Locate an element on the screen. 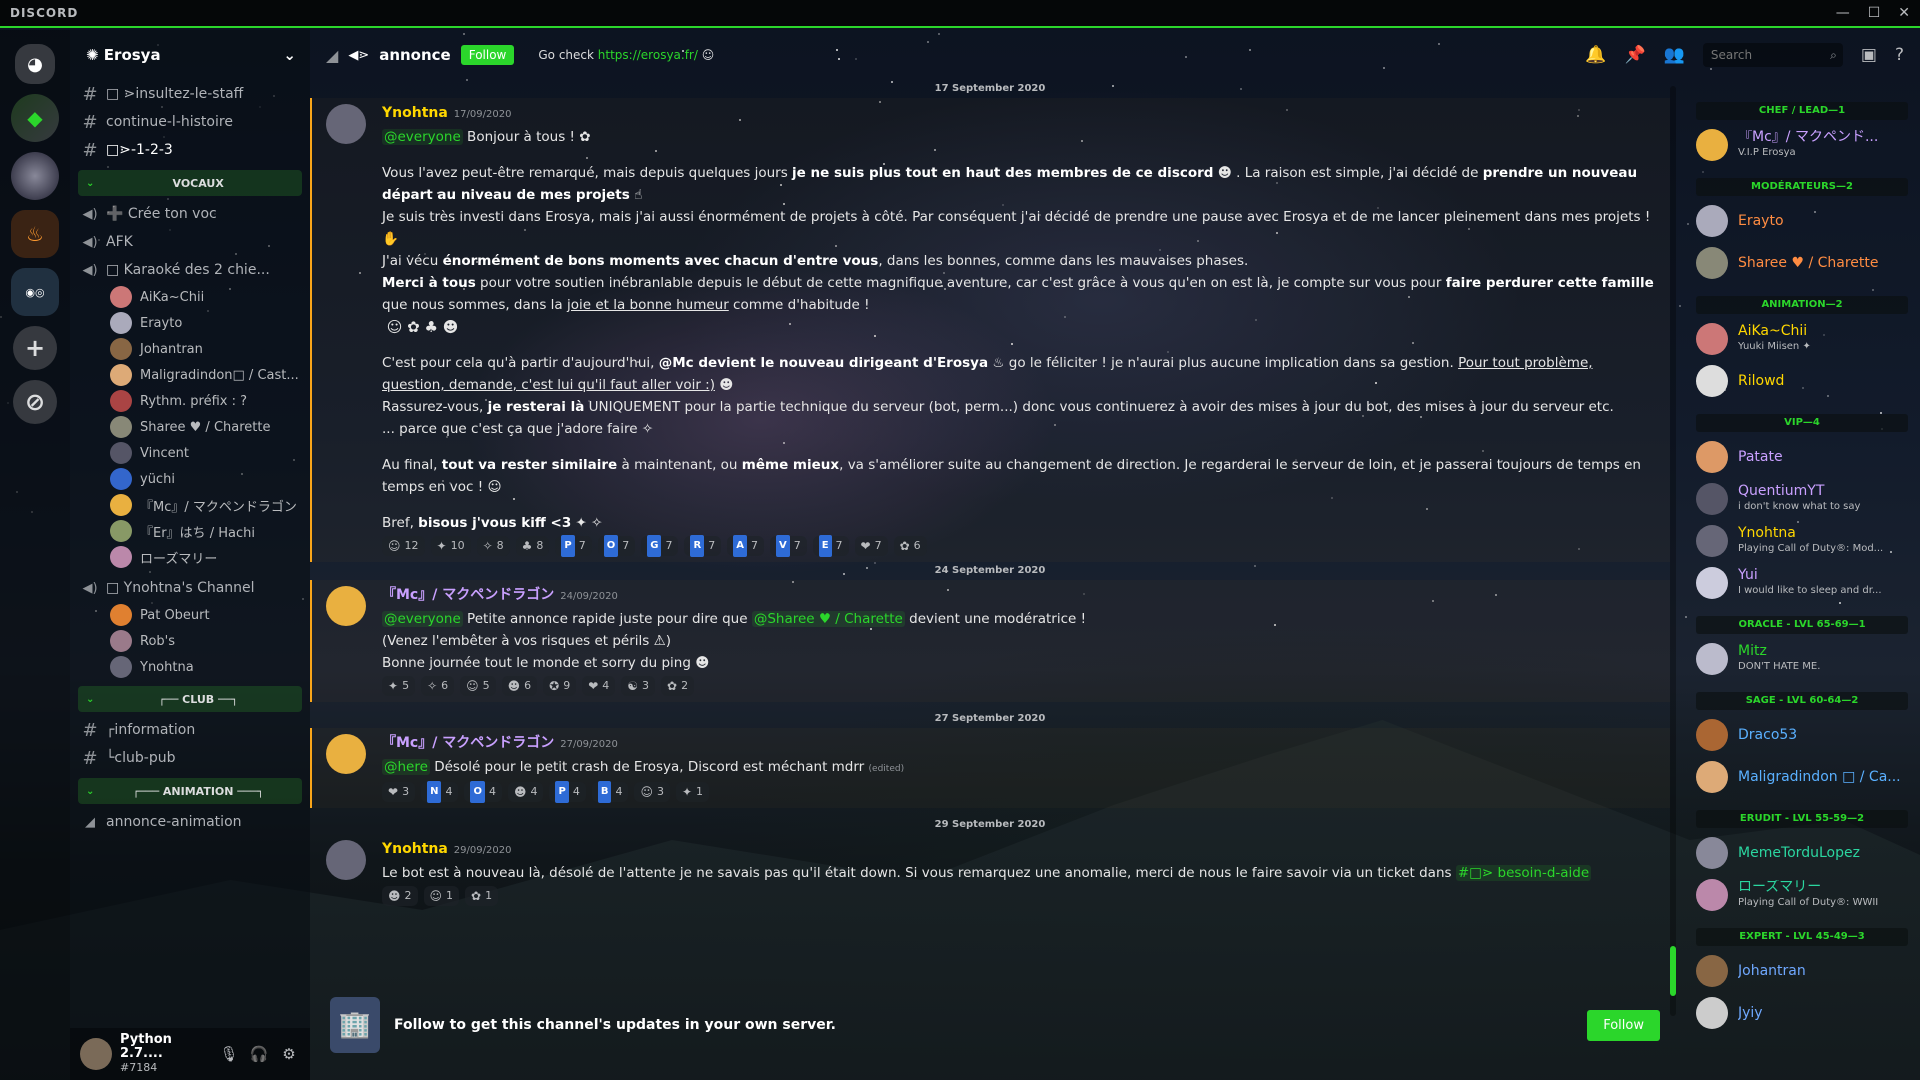 This screenshot has width=1920, height=1080. reaction: ❤ 3 is located at coordinates (399, 792).